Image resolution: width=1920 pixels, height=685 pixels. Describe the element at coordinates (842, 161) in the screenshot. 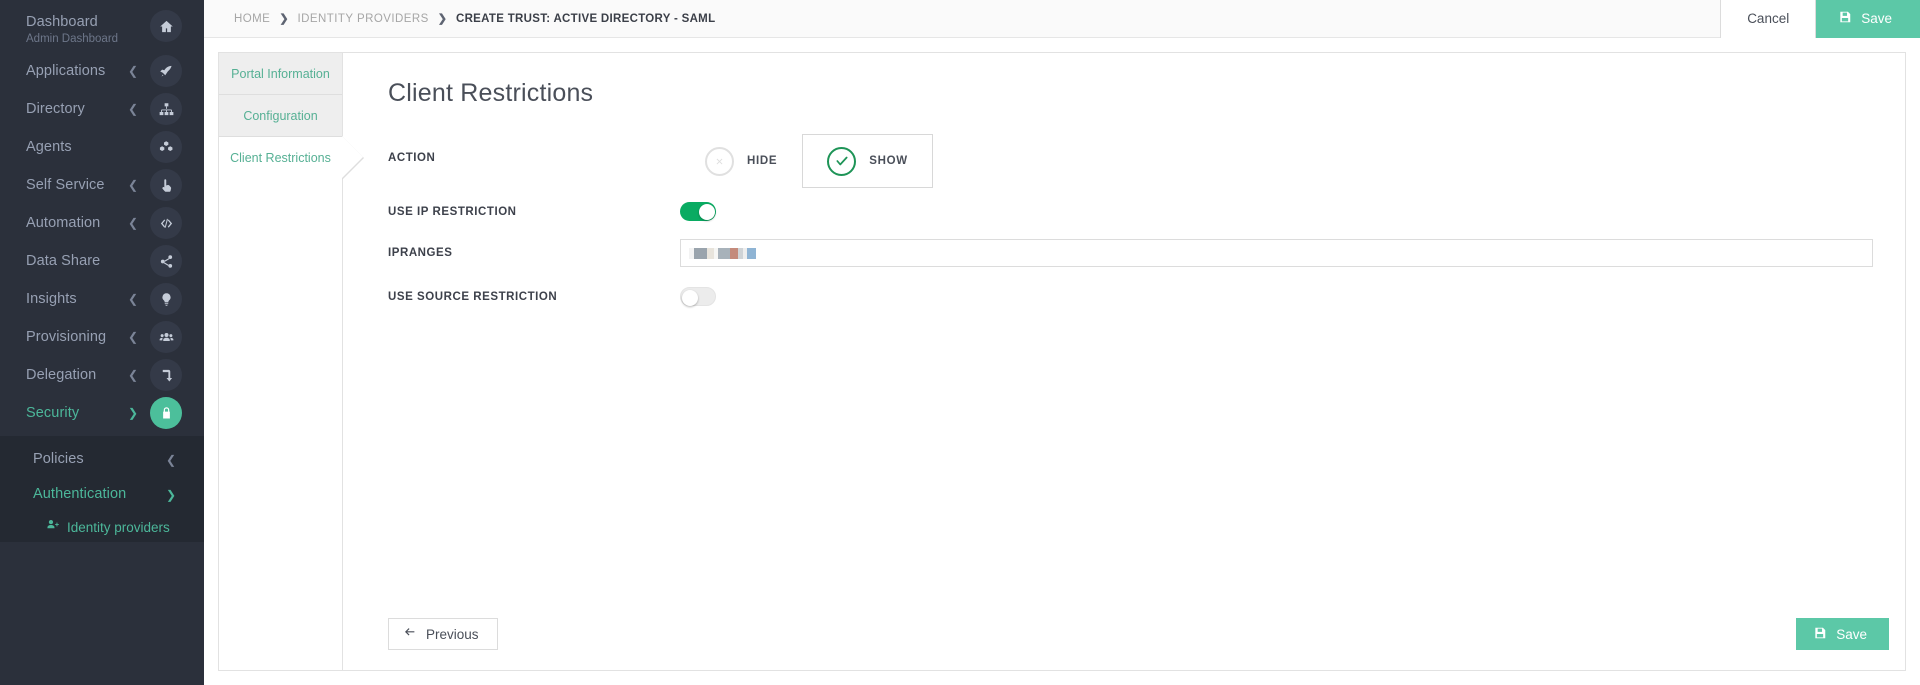

I see `check-circle-icon` at that location.